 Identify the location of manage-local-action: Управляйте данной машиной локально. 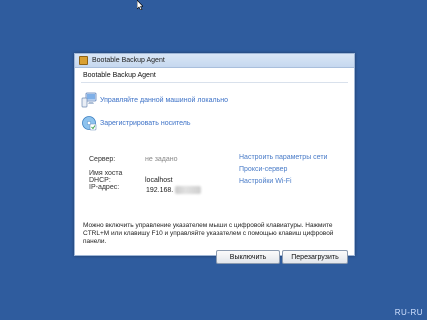
(154, 100).